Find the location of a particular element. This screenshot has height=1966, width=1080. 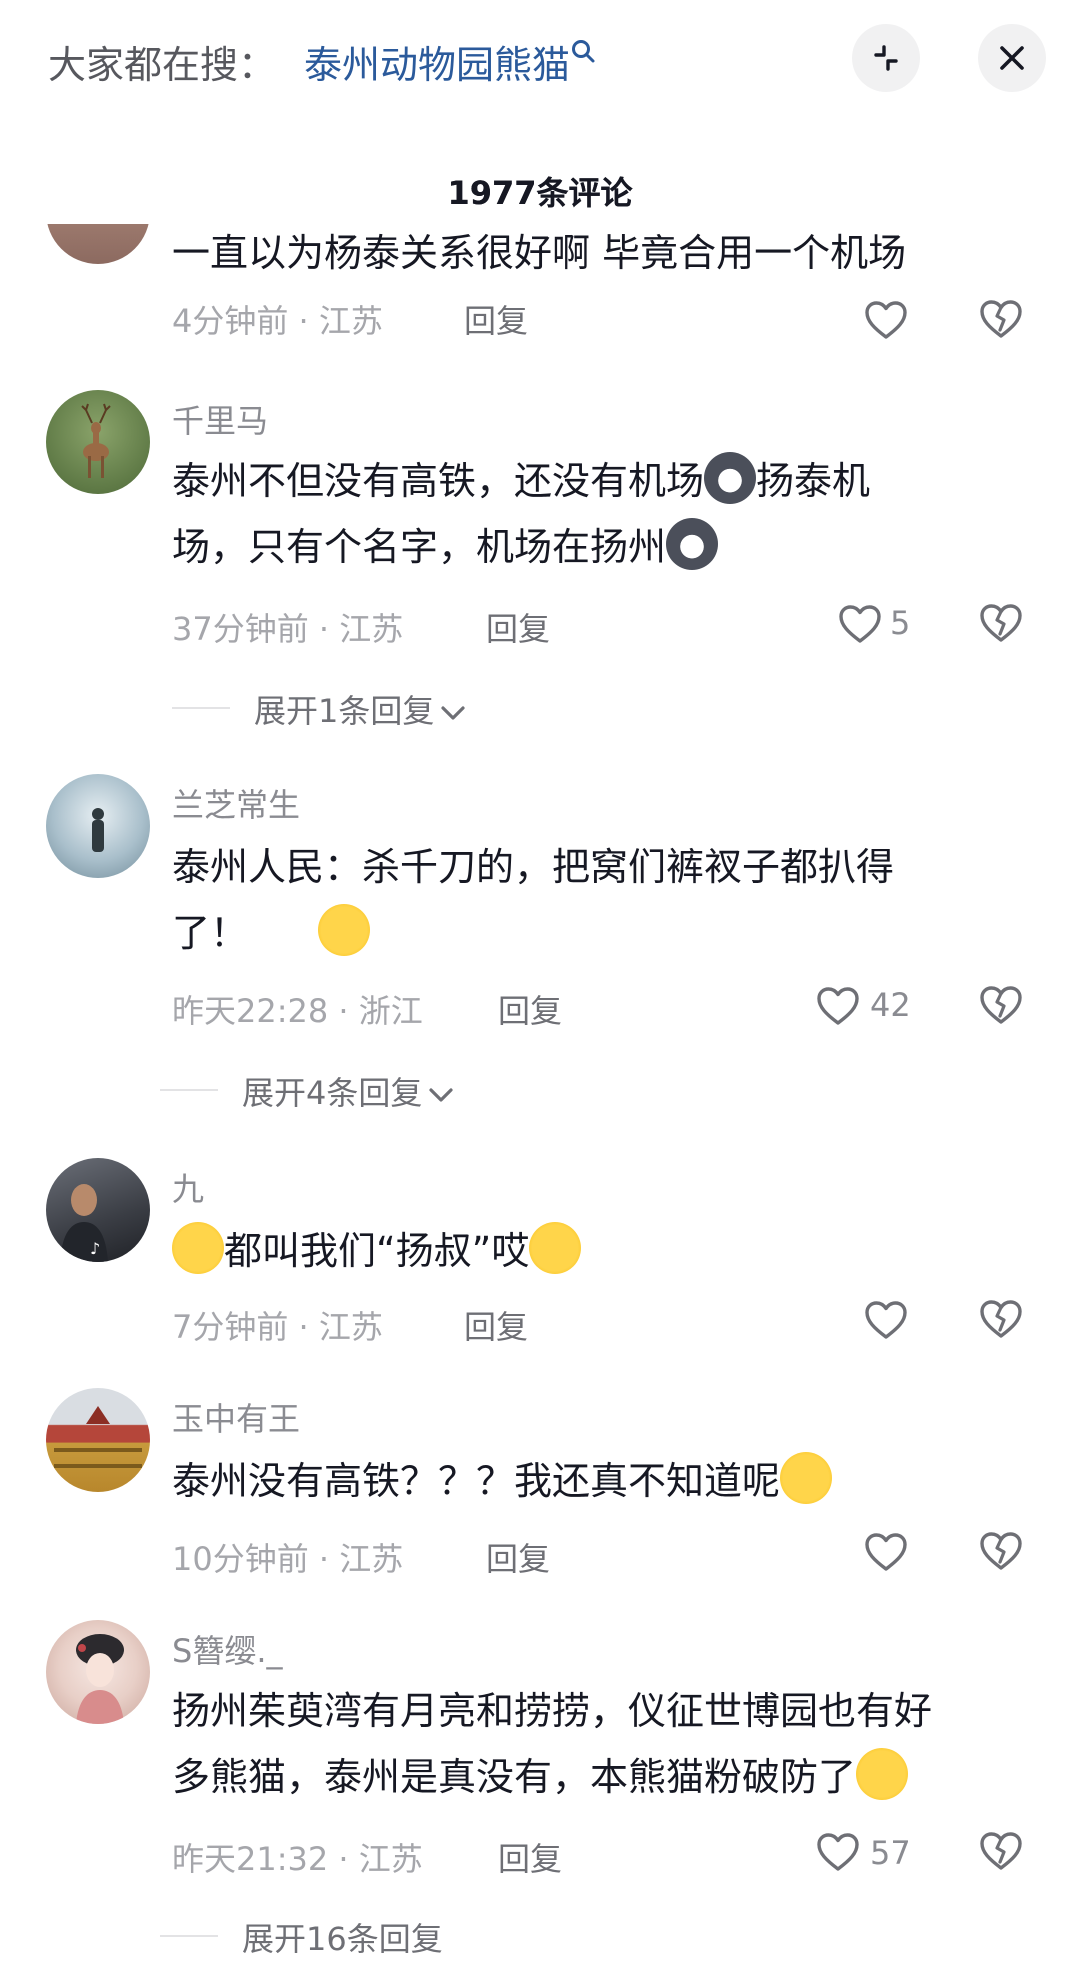

comment-time: 10分钟前 is located at coordinates (240, 1559).